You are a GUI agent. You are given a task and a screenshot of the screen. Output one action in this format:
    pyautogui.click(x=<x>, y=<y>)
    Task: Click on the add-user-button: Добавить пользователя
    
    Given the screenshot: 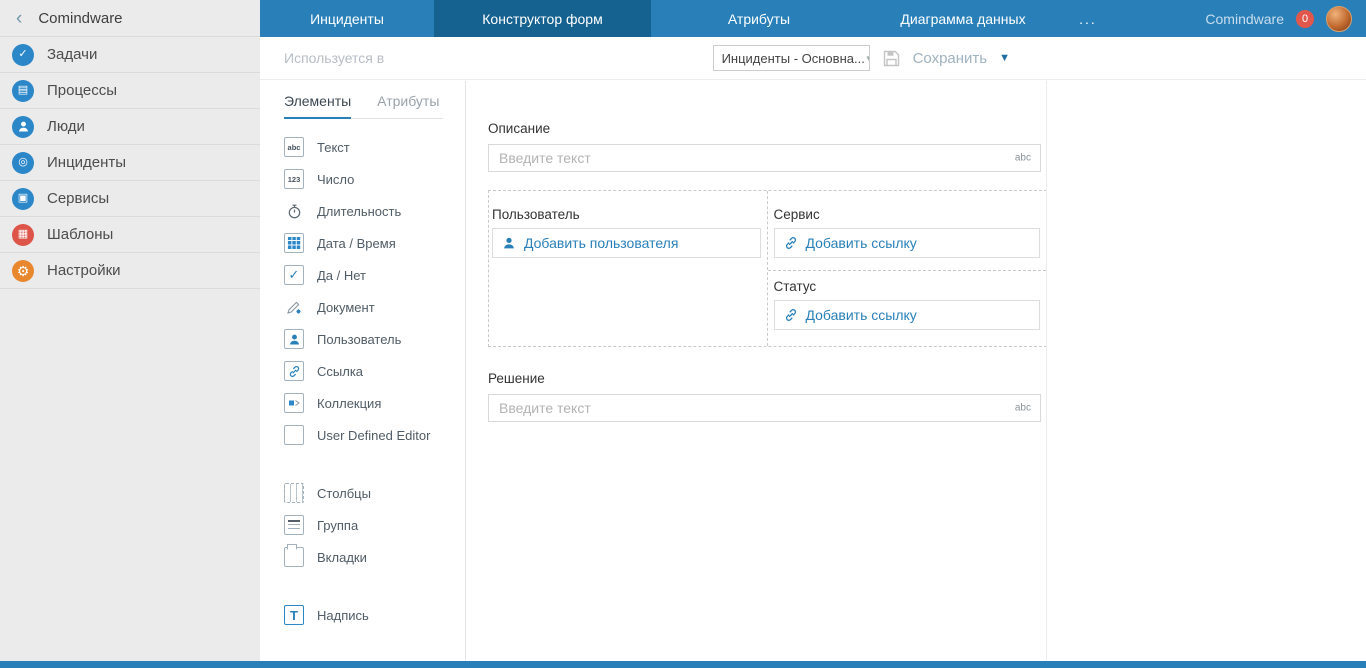 What is the action you would take?
    pyautogui.click(x=626, y=243)
    